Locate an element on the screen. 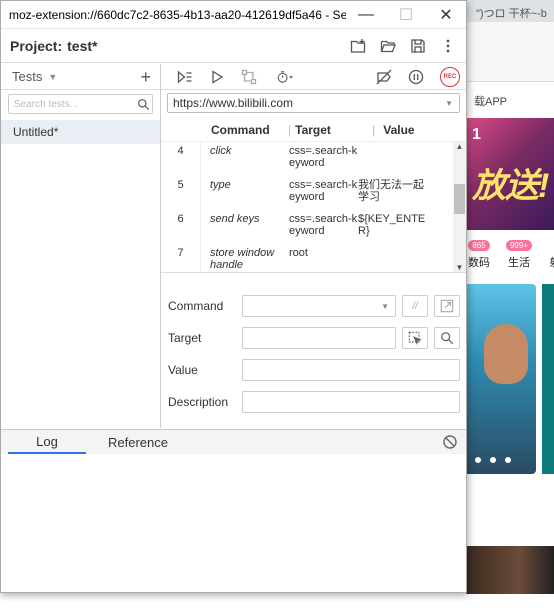  banner-number: 1 is located at coordinates (476, 134).